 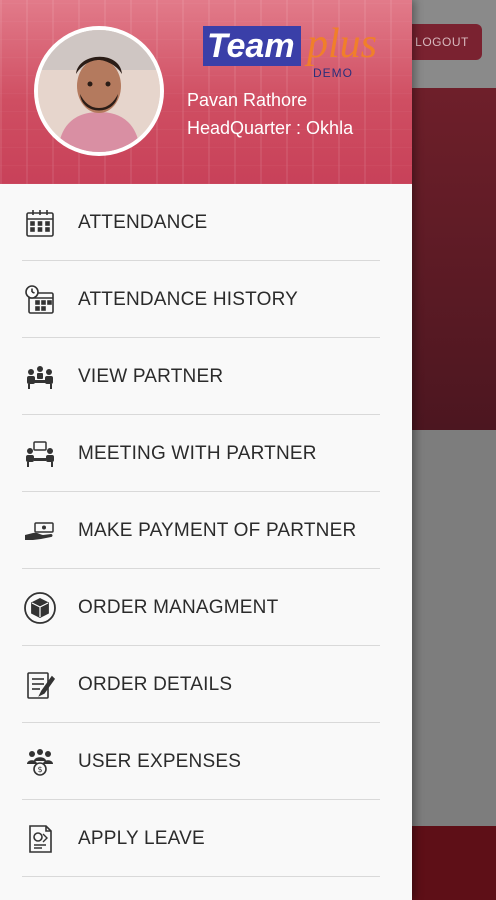 I want to click on calendar-icon, so click(x=40, y=223).